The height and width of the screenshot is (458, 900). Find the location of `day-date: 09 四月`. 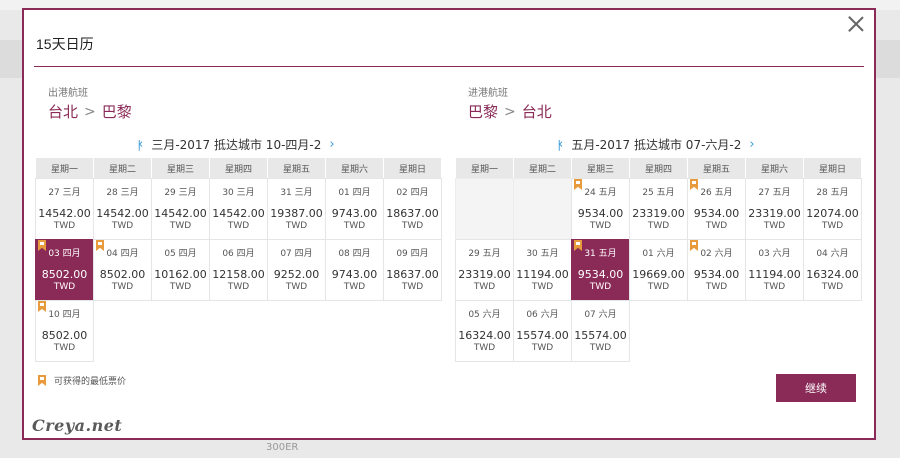

day-date: 09 四月 is located at coordinates (412, 254).